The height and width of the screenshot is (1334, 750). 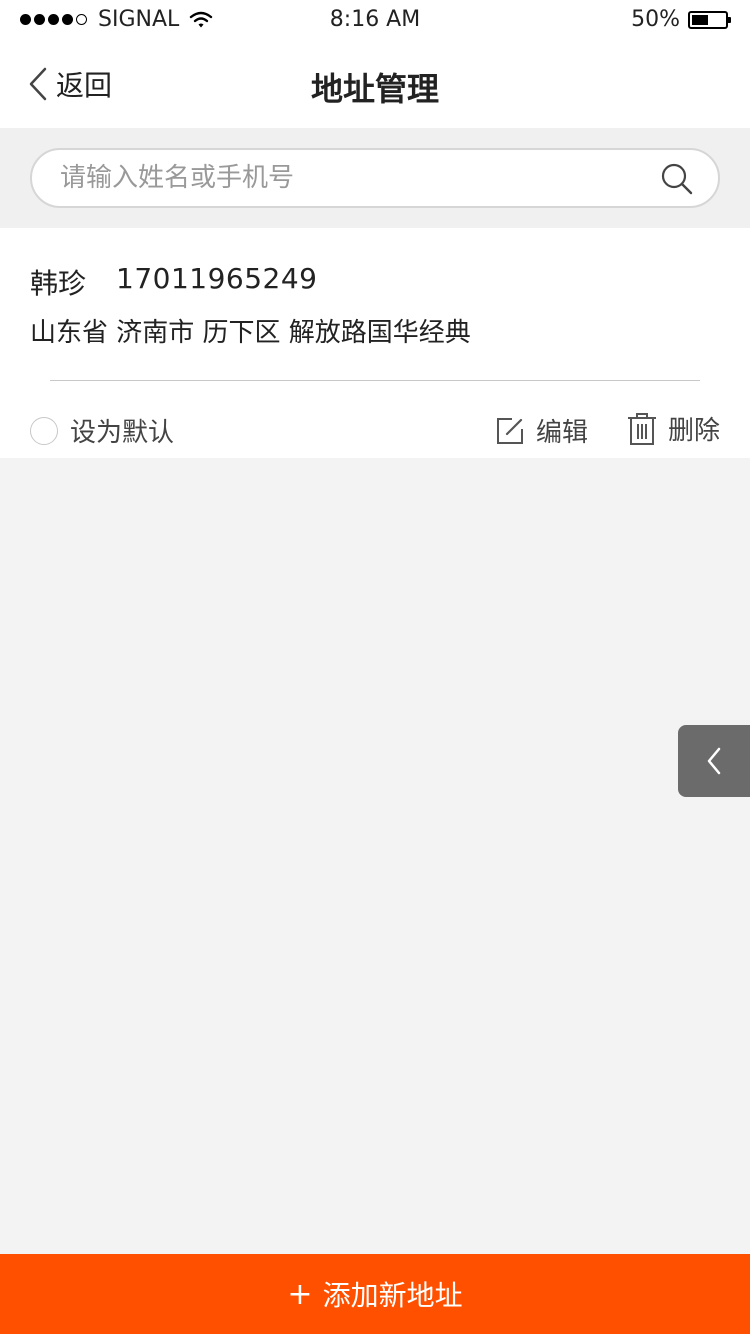 I want to click on edit-label: 编辑, so click(x=562, y=433).